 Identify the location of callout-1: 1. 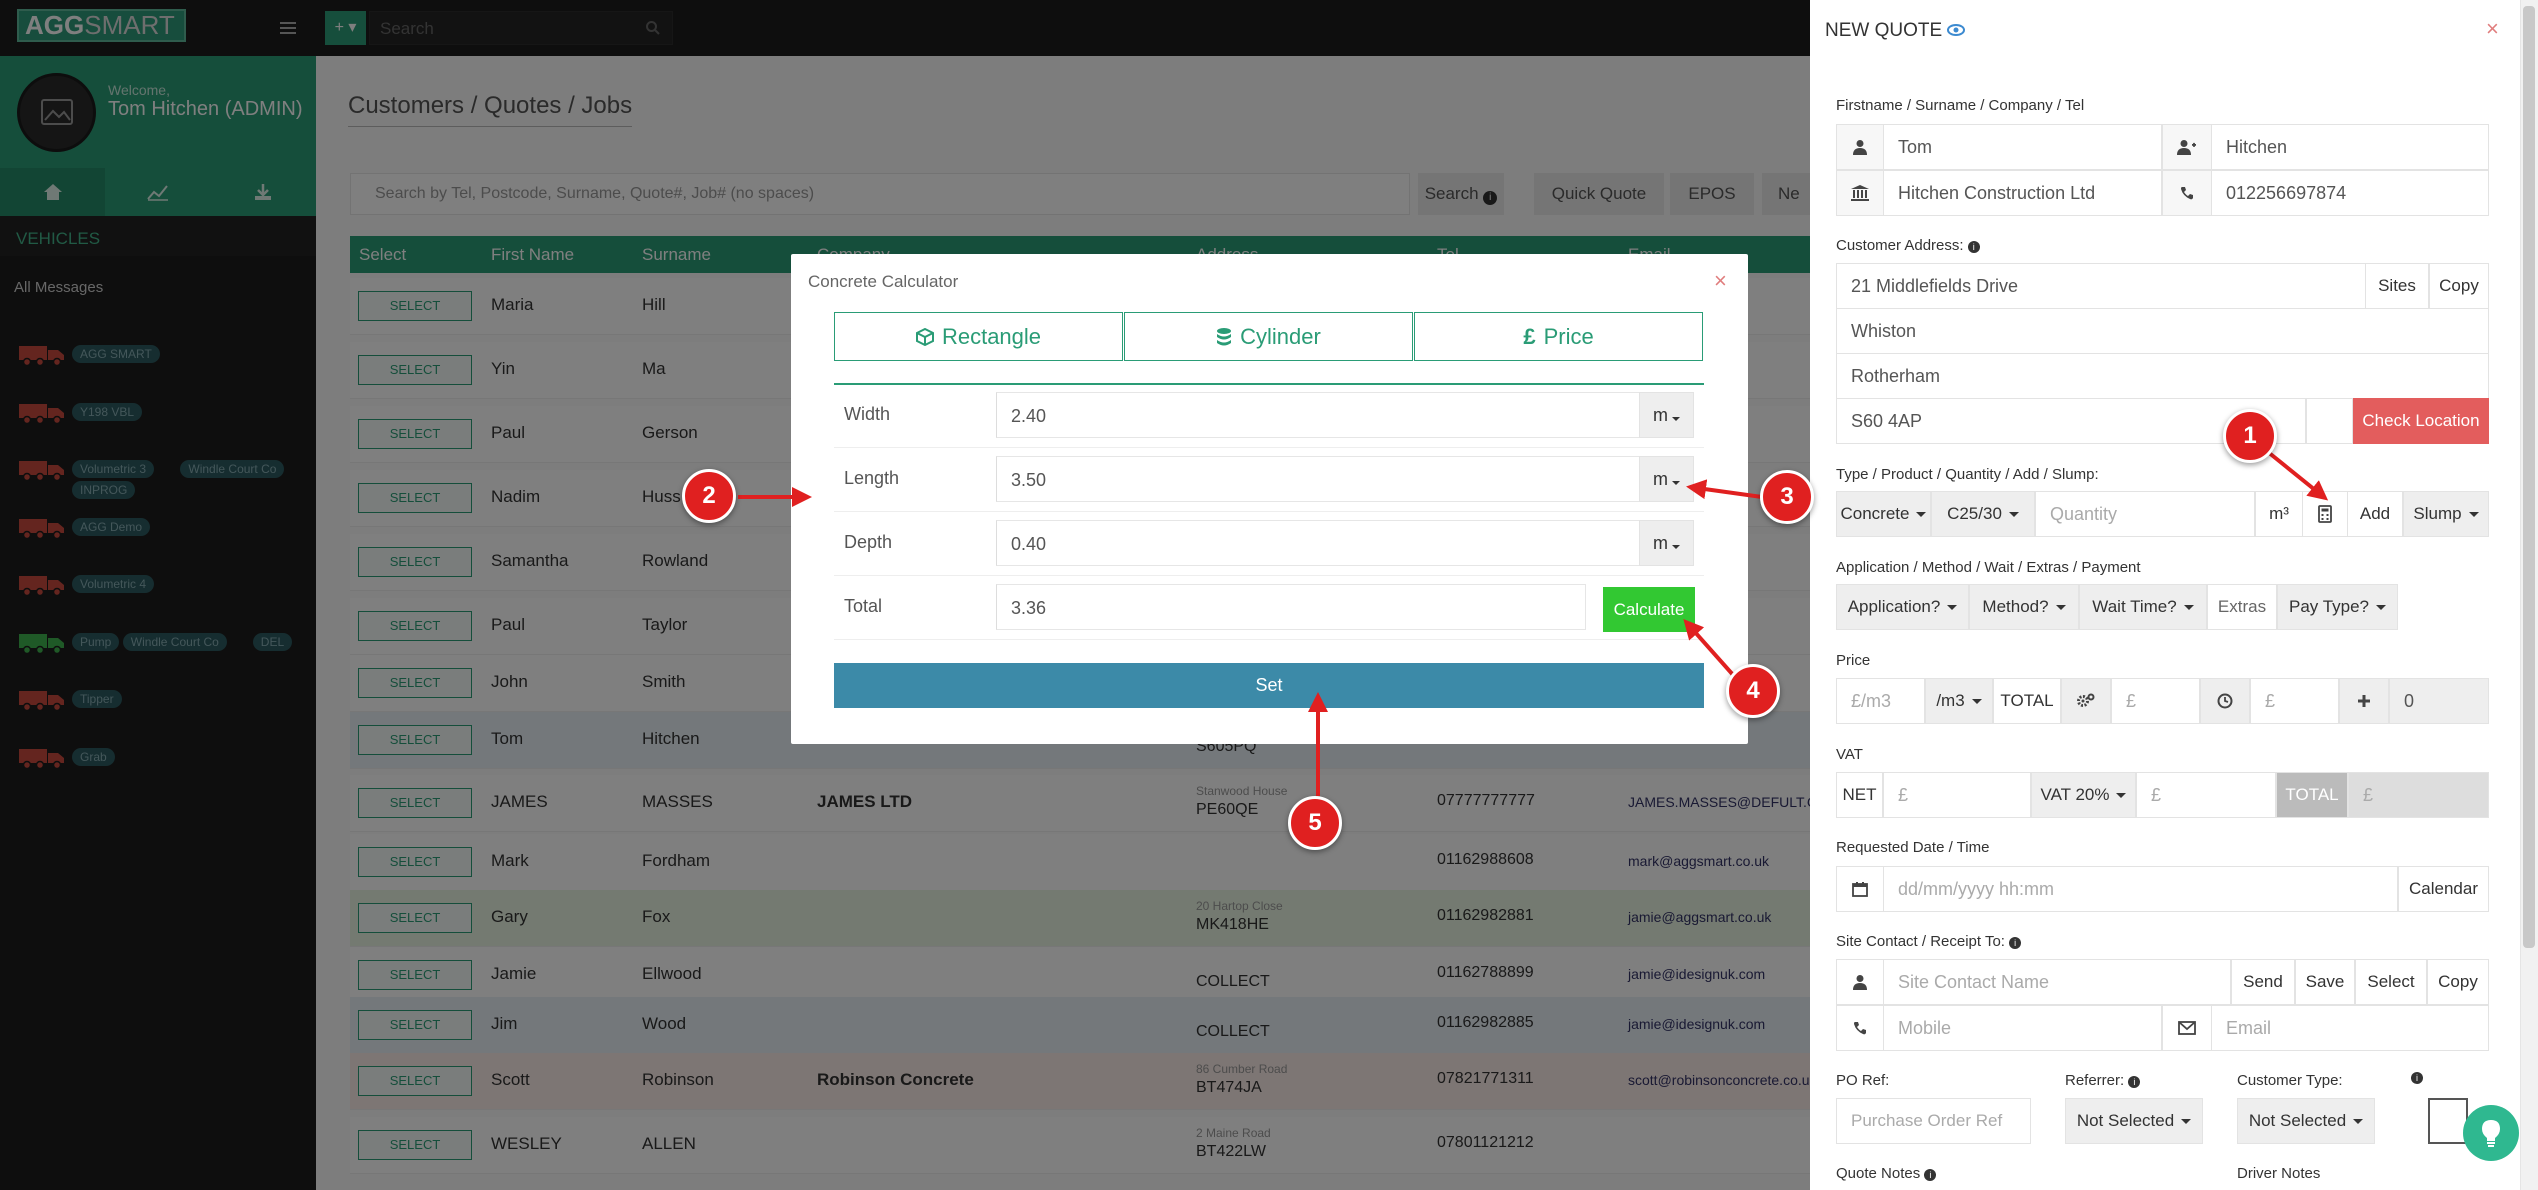
(2250, 436).